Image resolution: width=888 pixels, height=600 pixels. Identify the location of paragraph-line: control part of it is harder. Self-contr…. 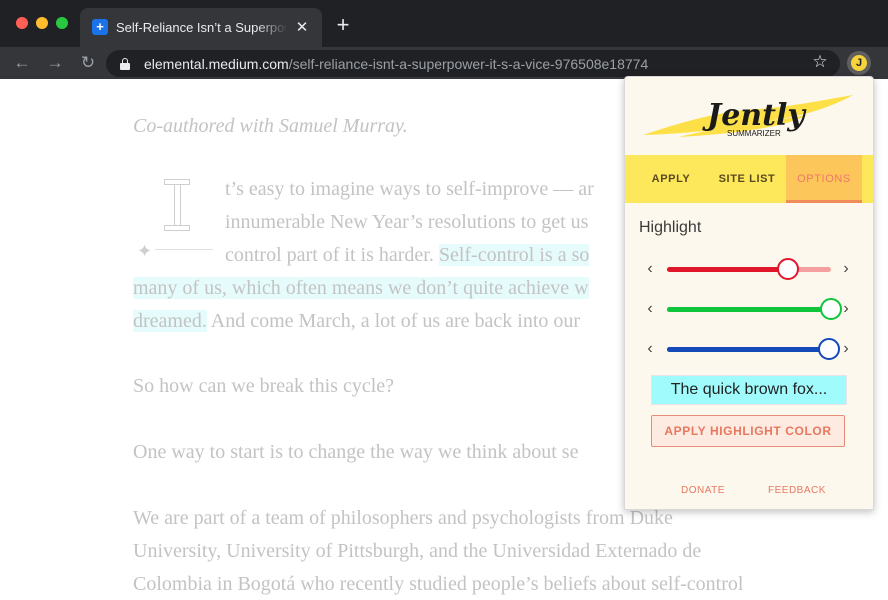
(407, 255).